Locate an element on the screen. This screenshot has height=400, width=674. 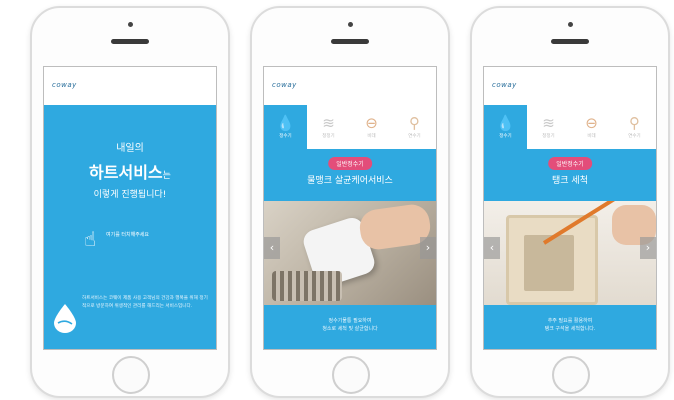
intro-line2: 하트서비스는 is located at coordinates (130, 171).